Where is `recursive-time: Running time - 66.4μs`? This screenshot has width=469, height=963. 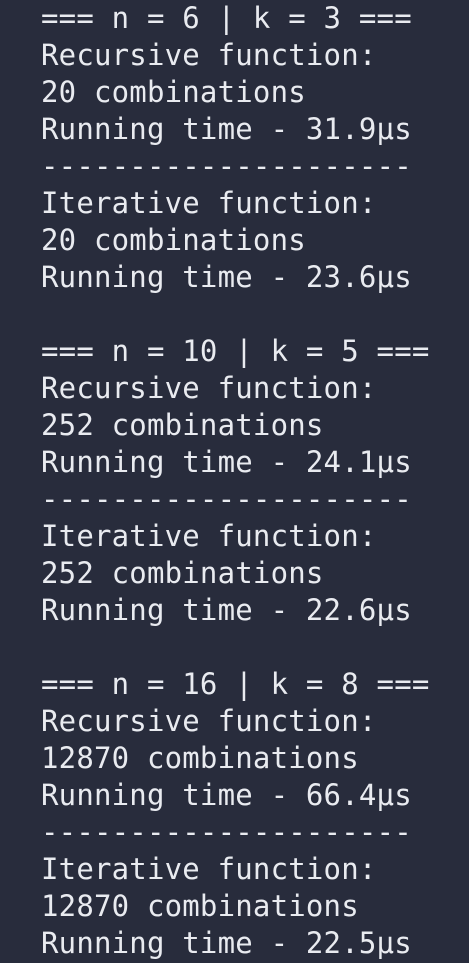
recursive-time: Running time - 66.4μs is located at coordinates (226, 795).